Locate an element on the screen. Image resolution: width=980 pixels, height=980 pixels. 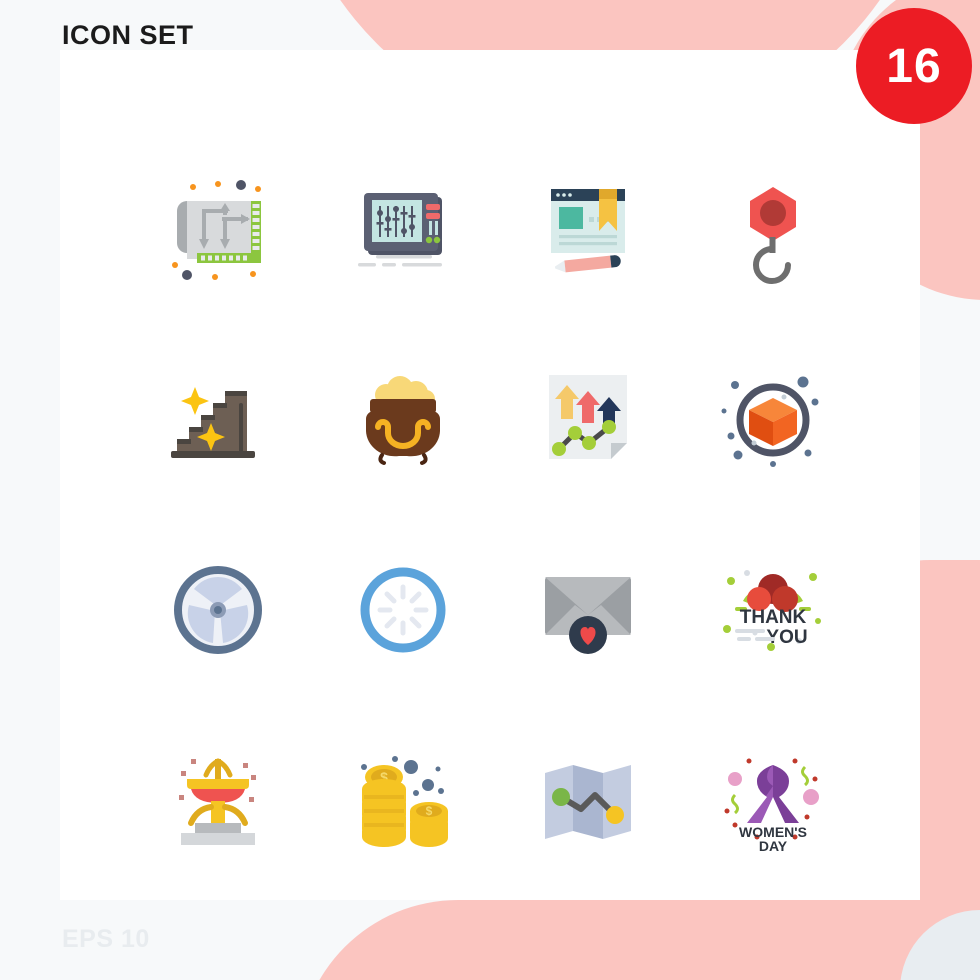
icon-cell-cube-in-circle is located at coordinates (772, 420).